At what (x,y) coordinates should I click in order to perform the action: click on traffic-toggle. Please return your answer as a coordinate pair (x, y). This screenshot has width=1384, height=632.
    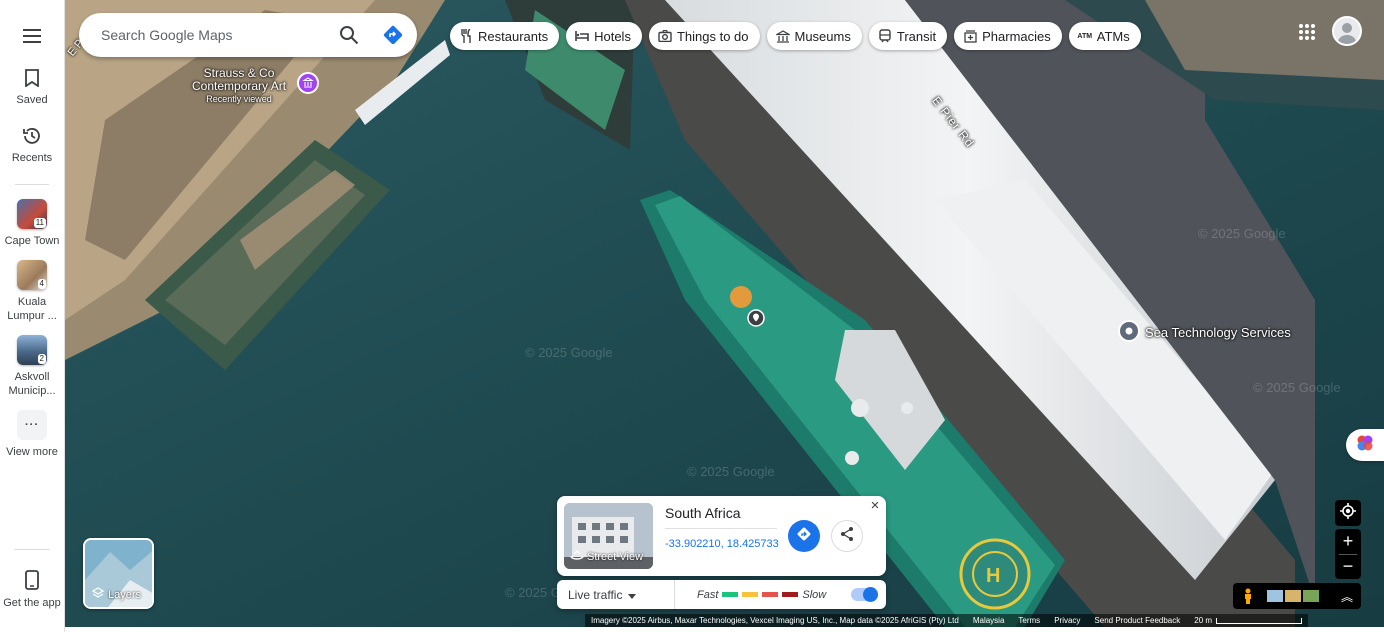
    Looking at the image, I should click on (864, 594).